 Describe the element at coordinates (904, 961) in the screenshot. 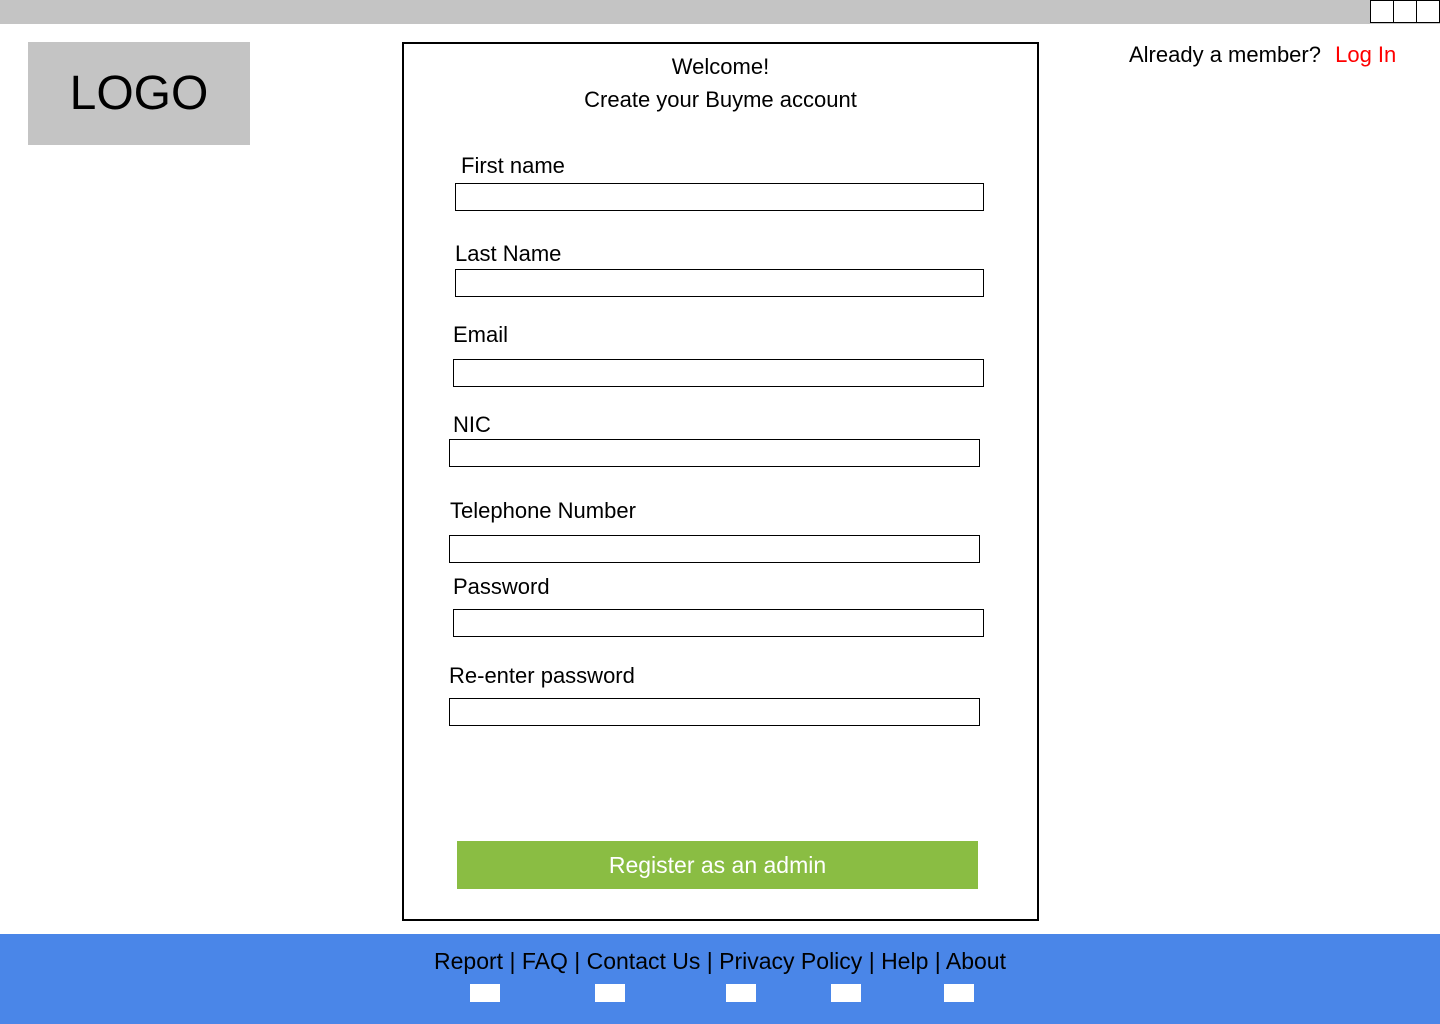

I see `footer-link-help: Help` at that location.